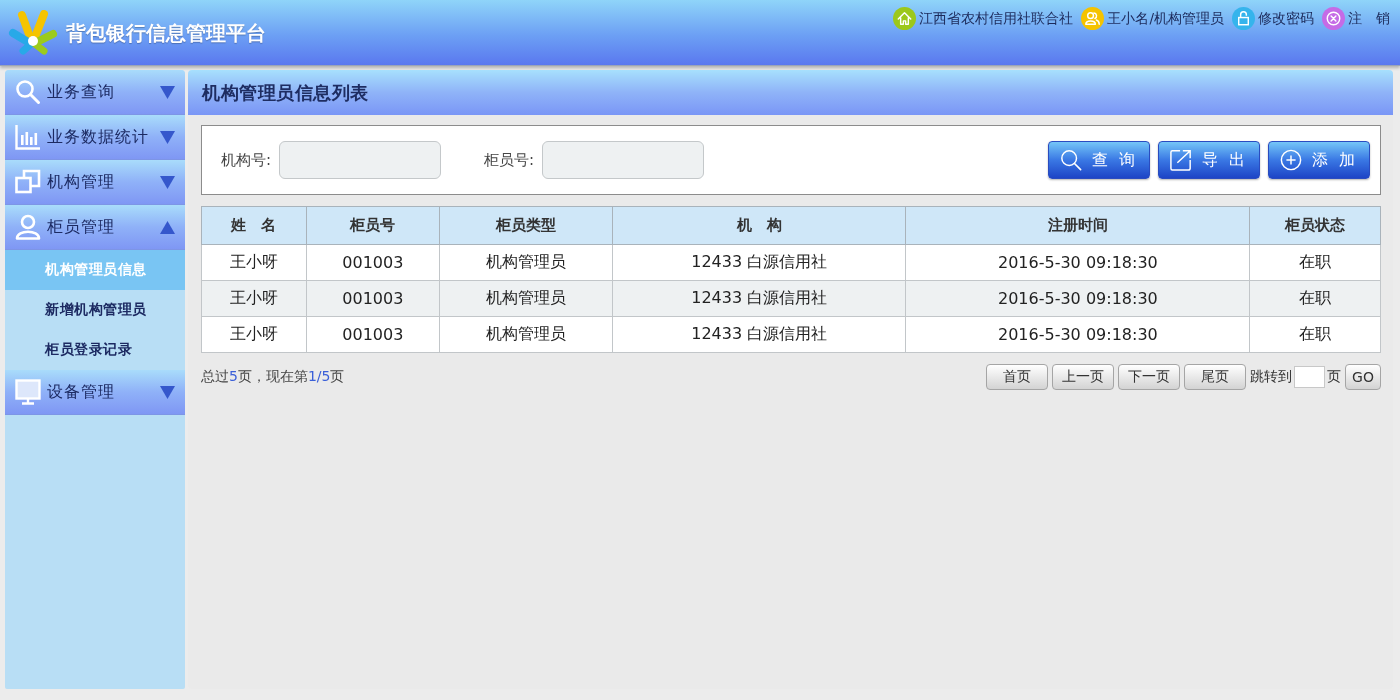 The image size is (1400, 700). I want to click on page-button: 下一页, so click(1149, 377).